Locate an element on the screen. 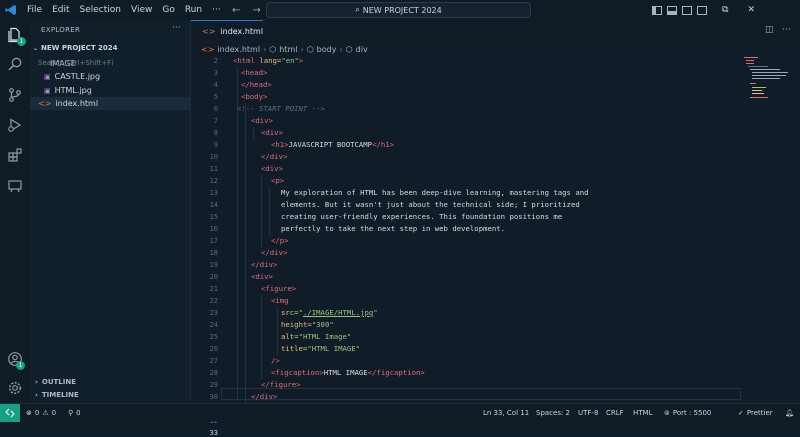  code-token: " is located at coordinates (375, 312).